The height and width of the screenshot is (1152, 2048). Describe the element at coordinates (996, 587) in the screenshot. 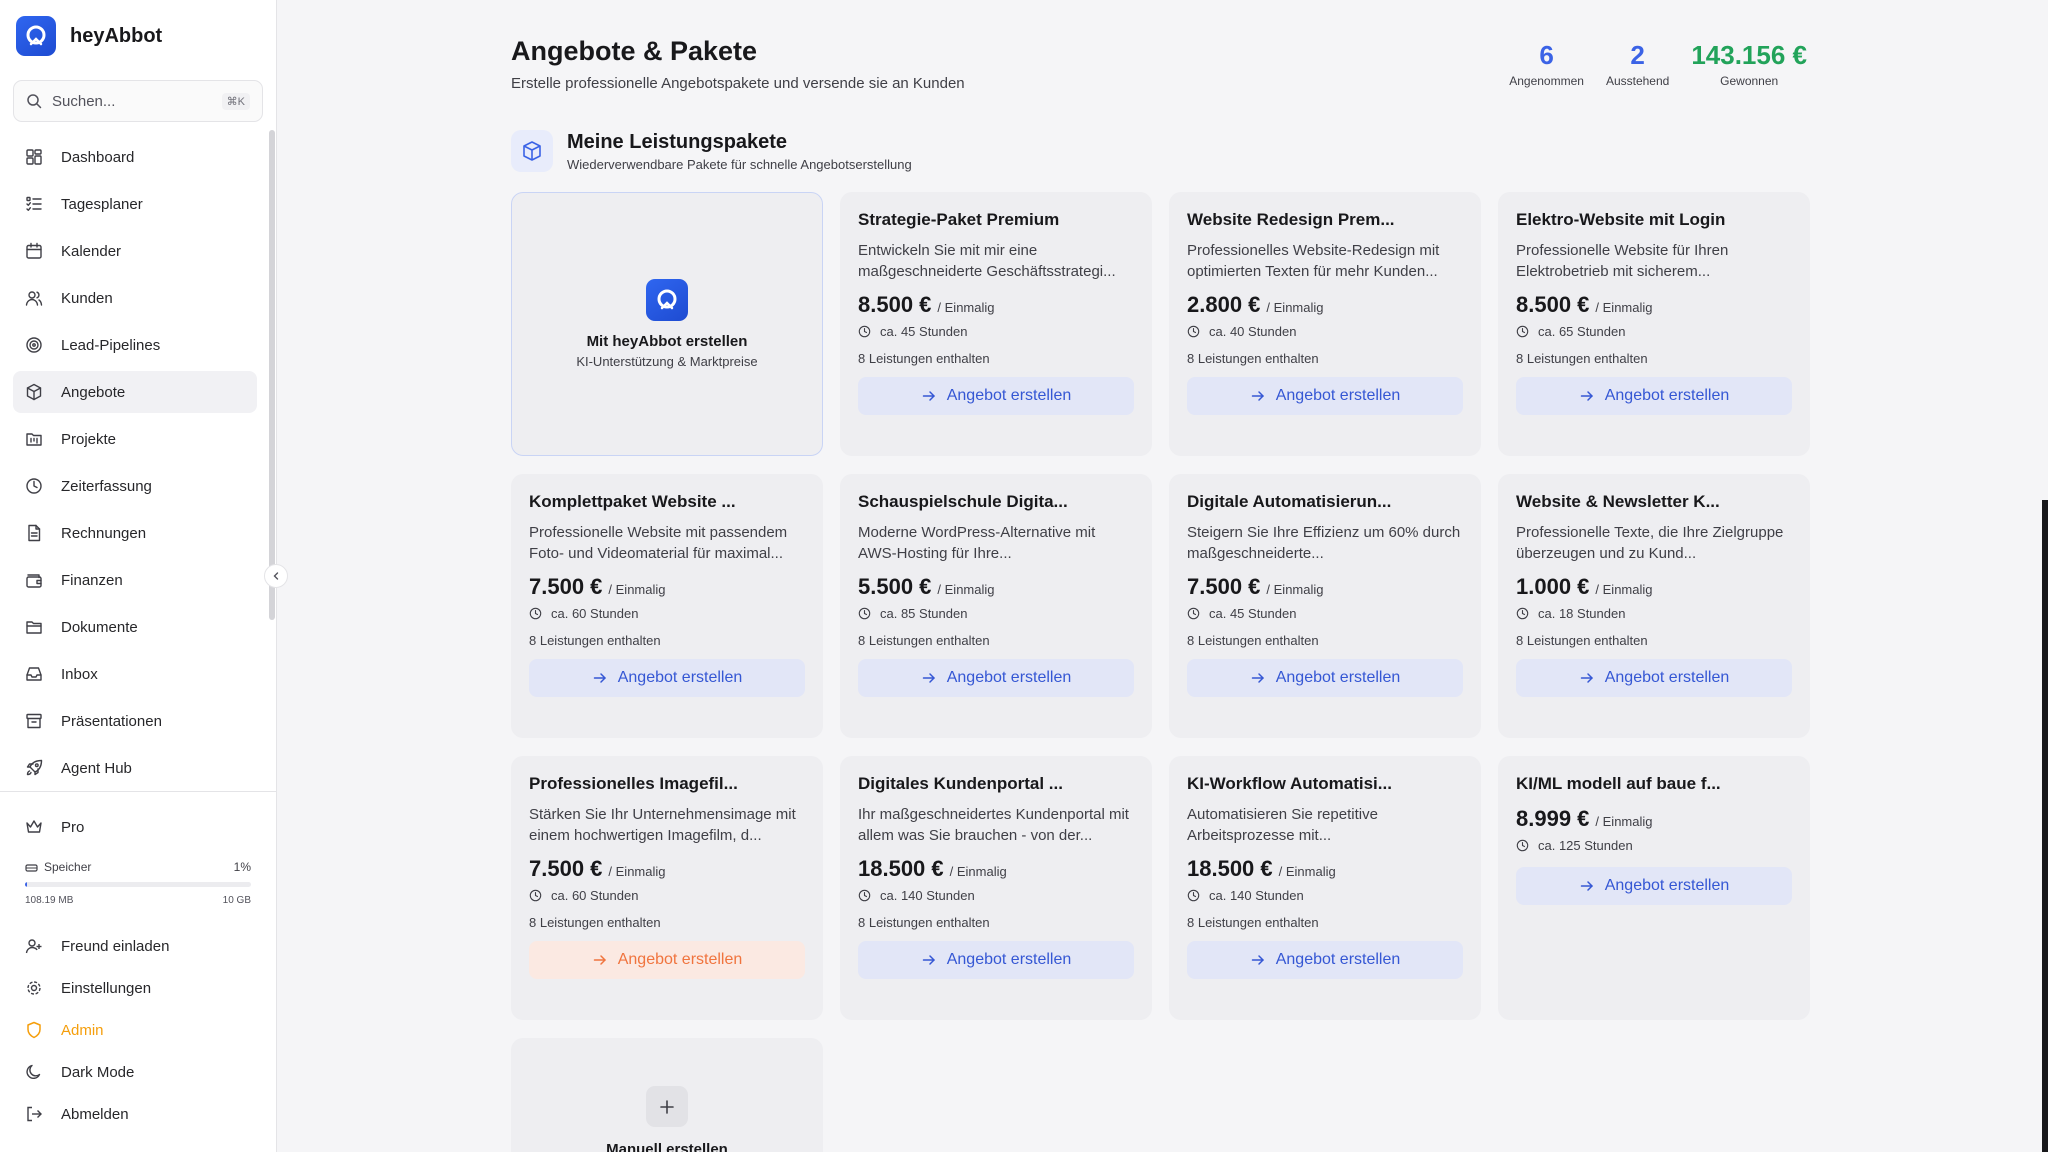

I see `package-price-row: 5.500 € / Einmalig` at that location.